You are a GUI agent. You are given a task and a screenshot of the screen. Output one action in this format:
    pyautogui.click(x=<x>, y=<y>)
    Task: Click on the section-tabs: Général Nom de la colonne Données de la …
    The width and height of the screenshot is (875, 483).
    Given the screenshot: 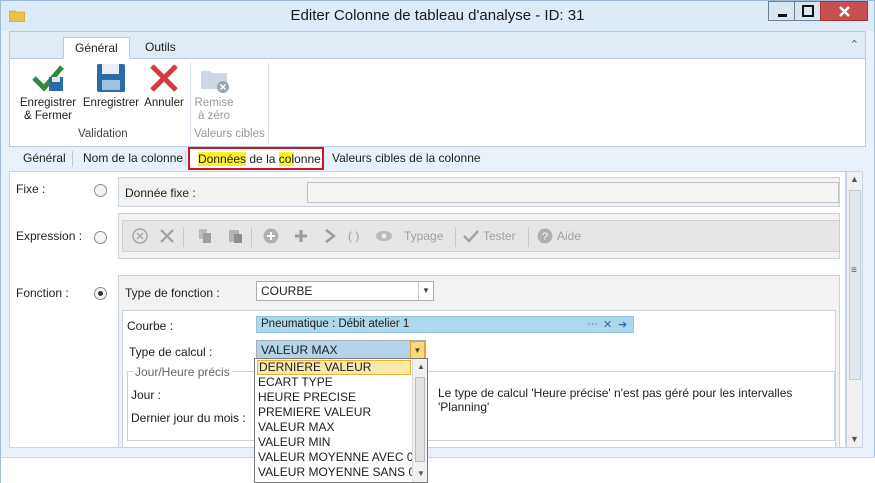 What is the action you would take?
    pyautogui.click(x=437, y=159)
    